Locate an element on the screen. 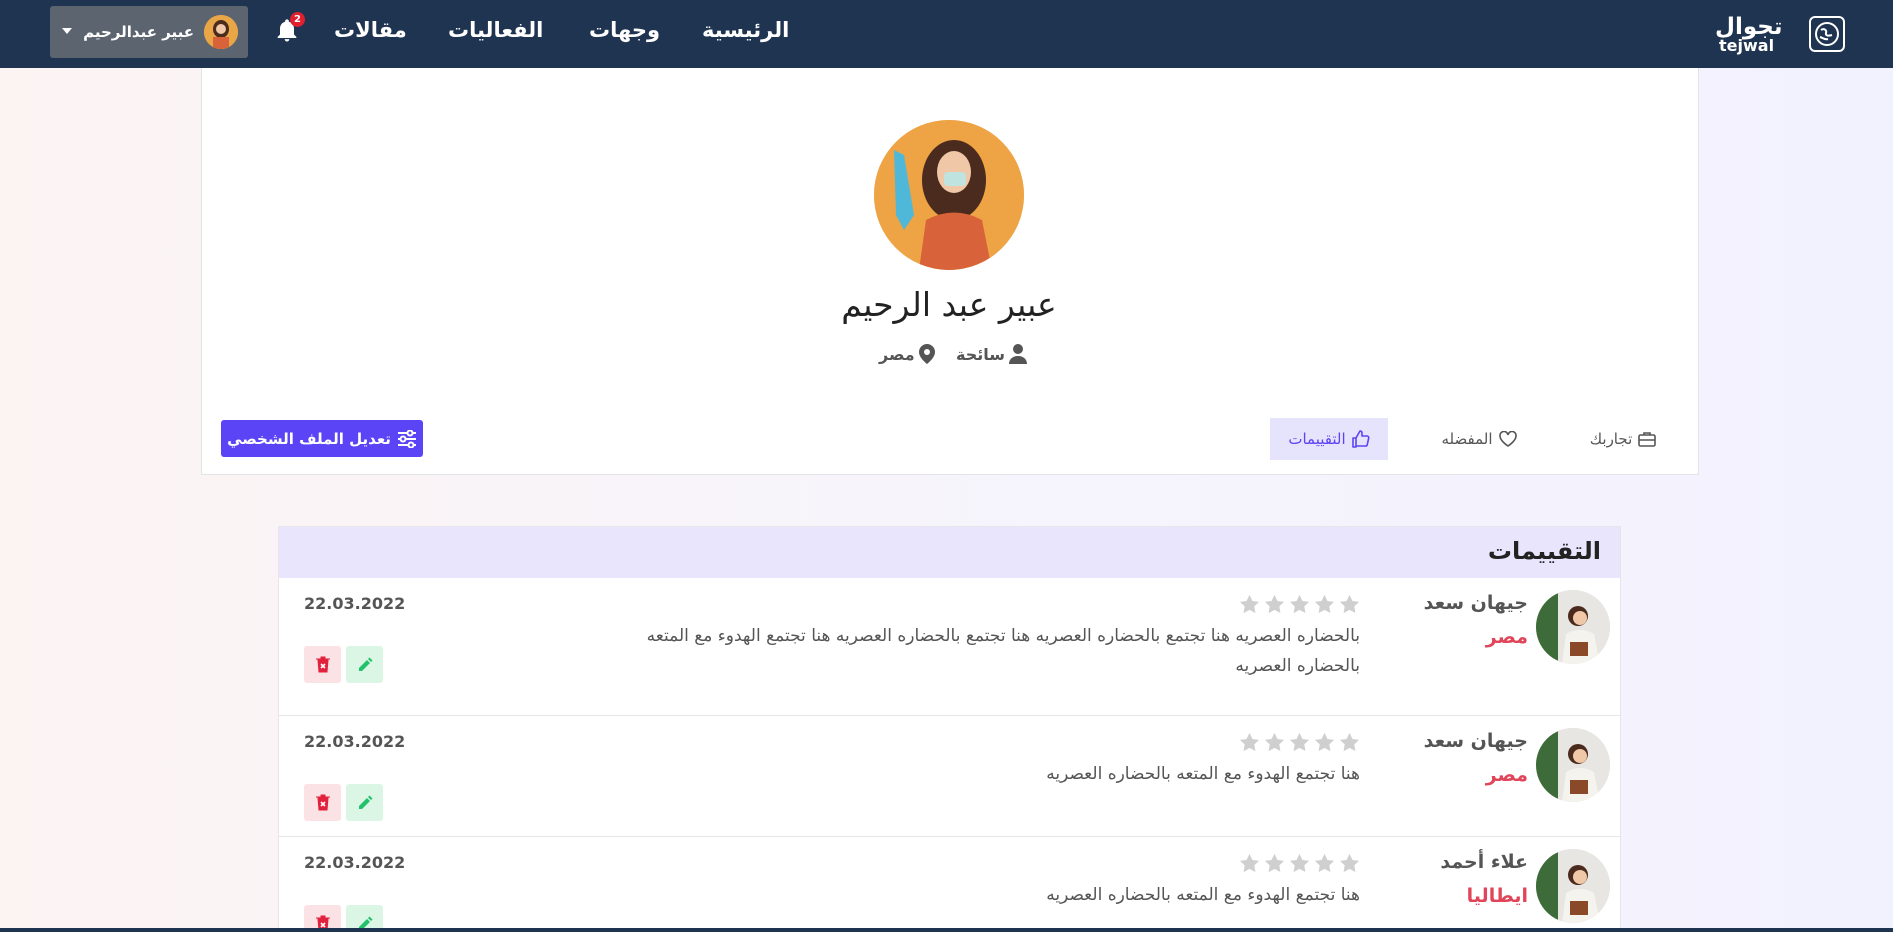  nav-link-home: الرئيسية is located at coordinates (745, 30).